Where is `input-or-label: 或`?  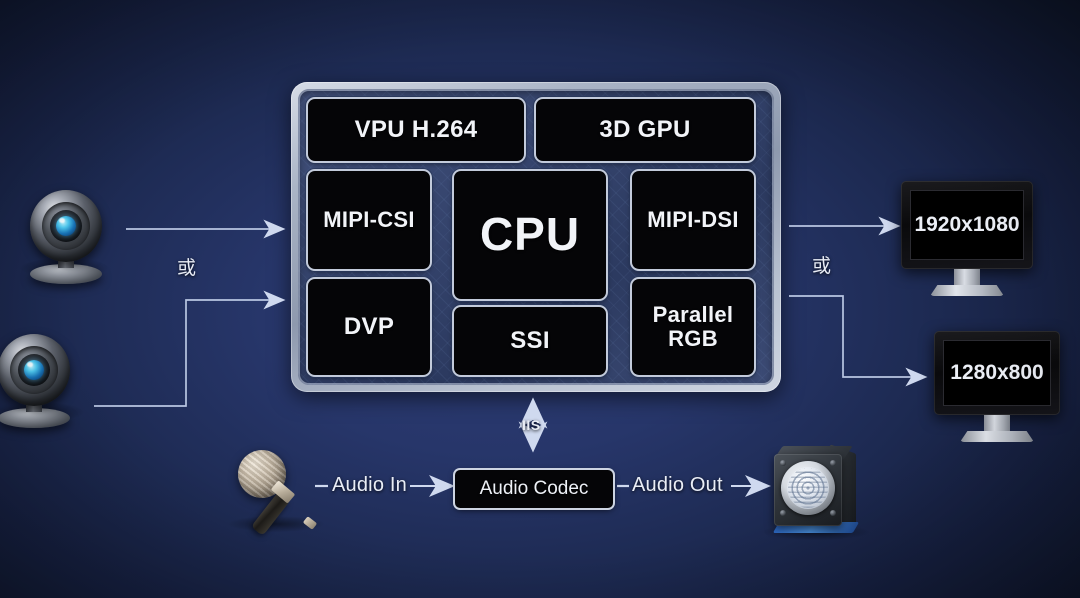
input-or-label: 或 is located at coordinates (187, 268).